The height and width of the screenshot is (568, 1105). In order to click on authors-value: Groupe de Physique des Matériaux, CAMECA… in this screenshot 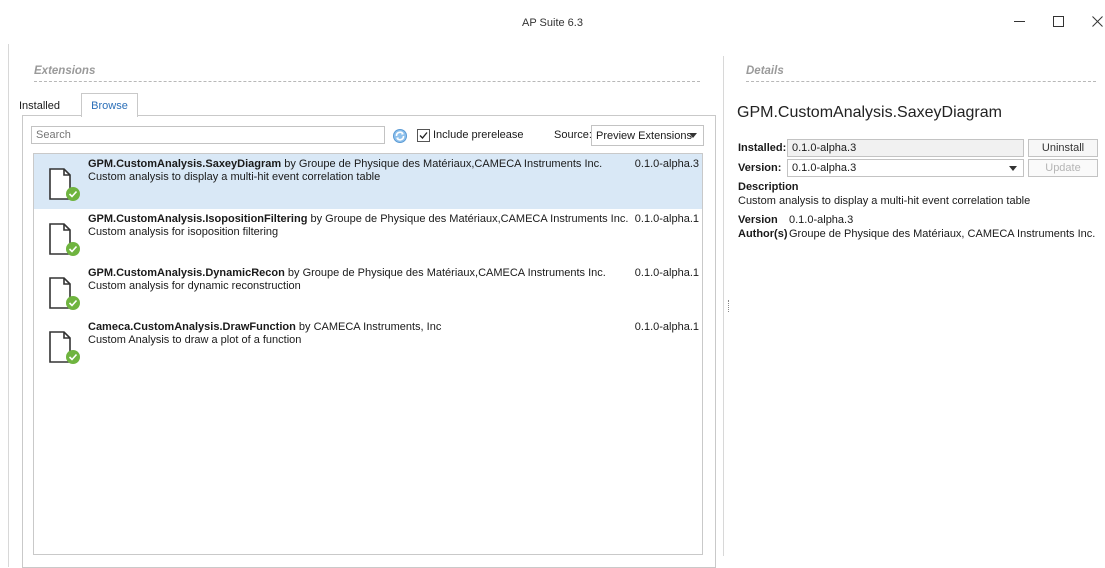, I will do `click(942, 234)`.